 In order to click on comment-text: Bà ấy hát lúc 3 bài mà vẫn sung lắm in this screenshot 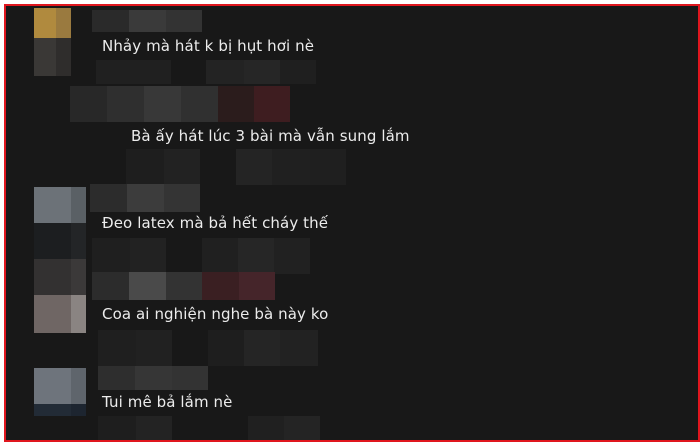, I will do `click(270, 136)`.